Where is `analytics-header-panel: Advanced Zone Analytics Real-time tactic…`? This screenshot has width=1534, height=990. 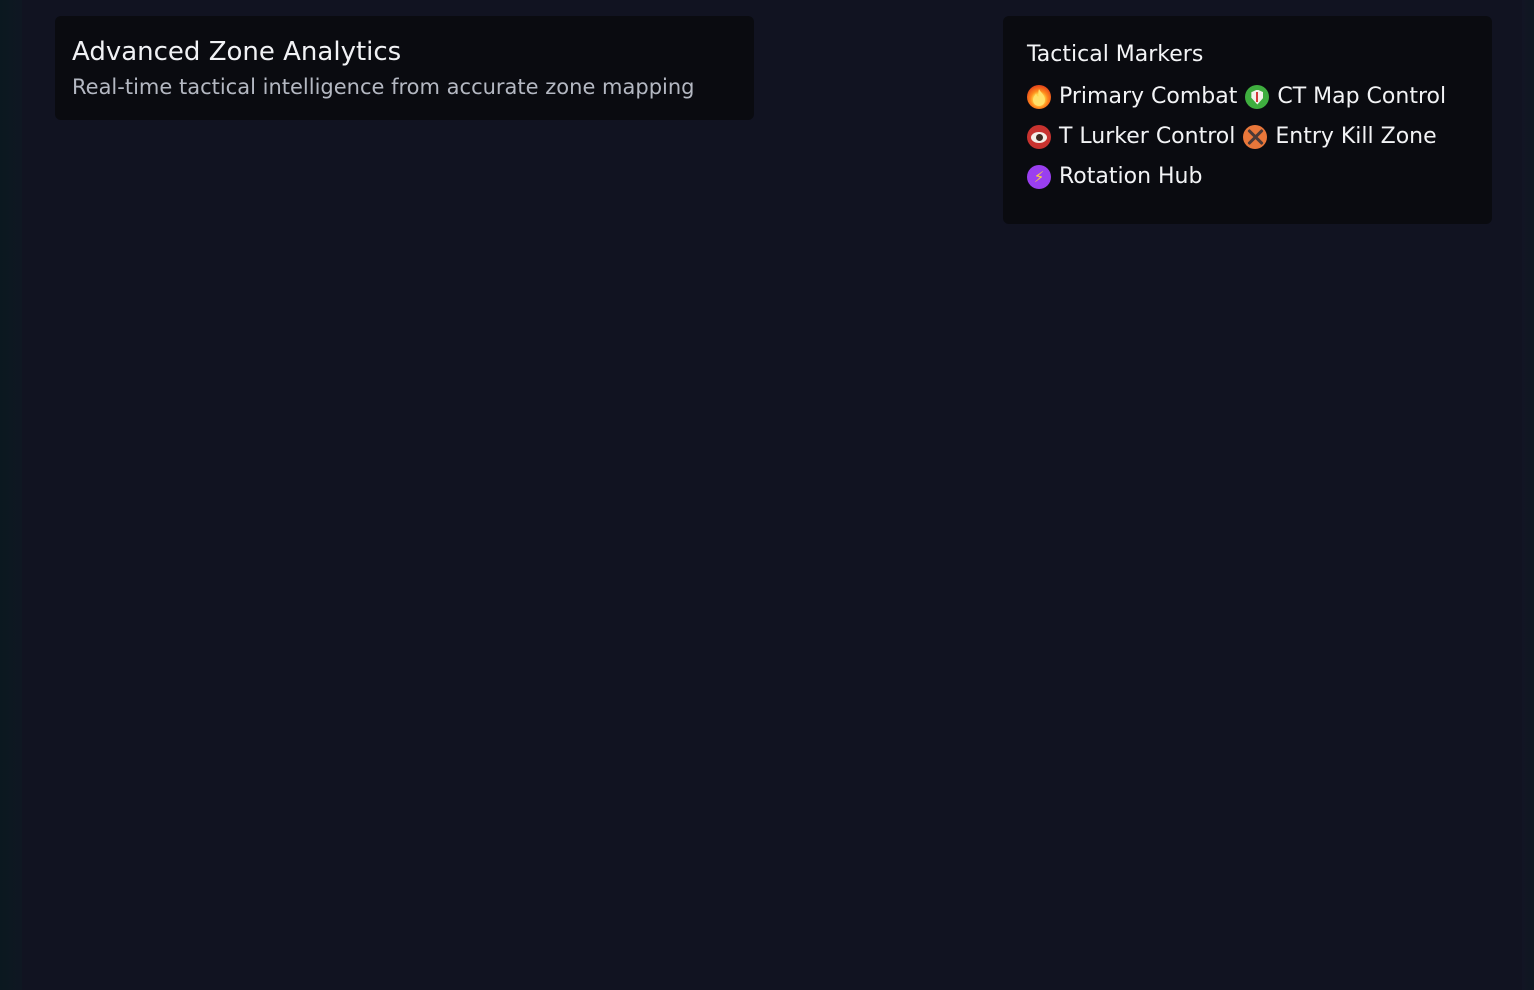 analytics-header-panel: Advanced Zone Analytics Real-time tactic… is located at coordinates (404, 68).